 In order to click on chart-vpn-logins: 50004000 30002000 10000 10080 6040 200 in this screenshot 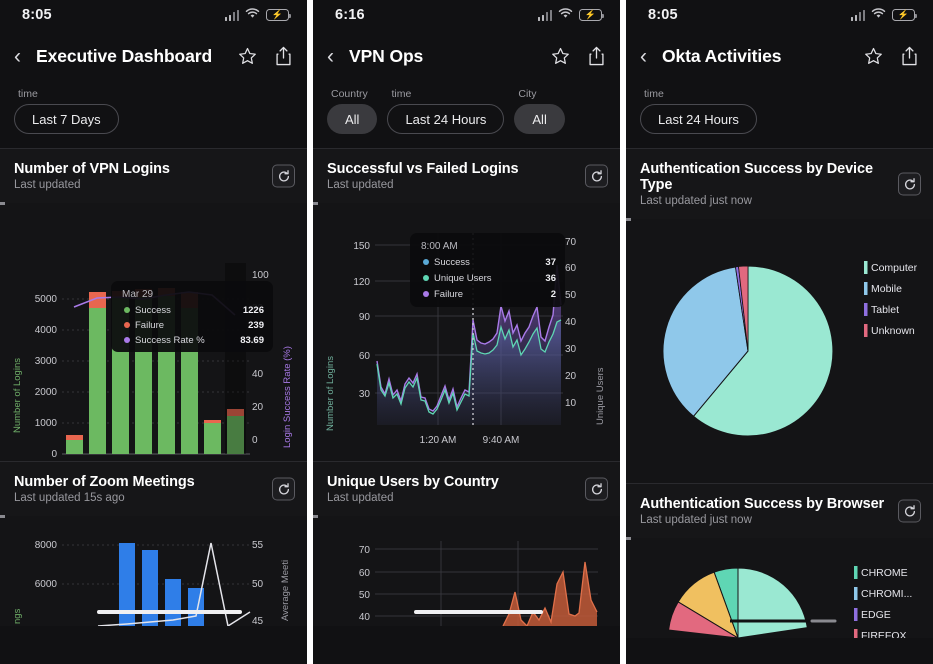, I will do `click(153, 332)`.